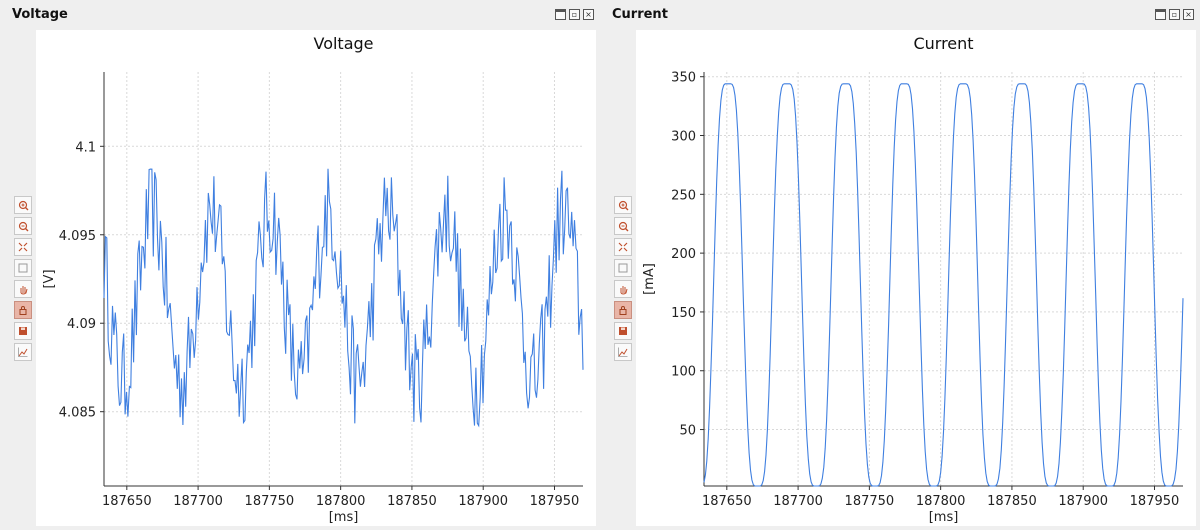 The width and height of the screenshot is (1200, 530). Describe the element at coordinates (40, 14) in the screenshot. I see `panel-title: Voltage` at that location.